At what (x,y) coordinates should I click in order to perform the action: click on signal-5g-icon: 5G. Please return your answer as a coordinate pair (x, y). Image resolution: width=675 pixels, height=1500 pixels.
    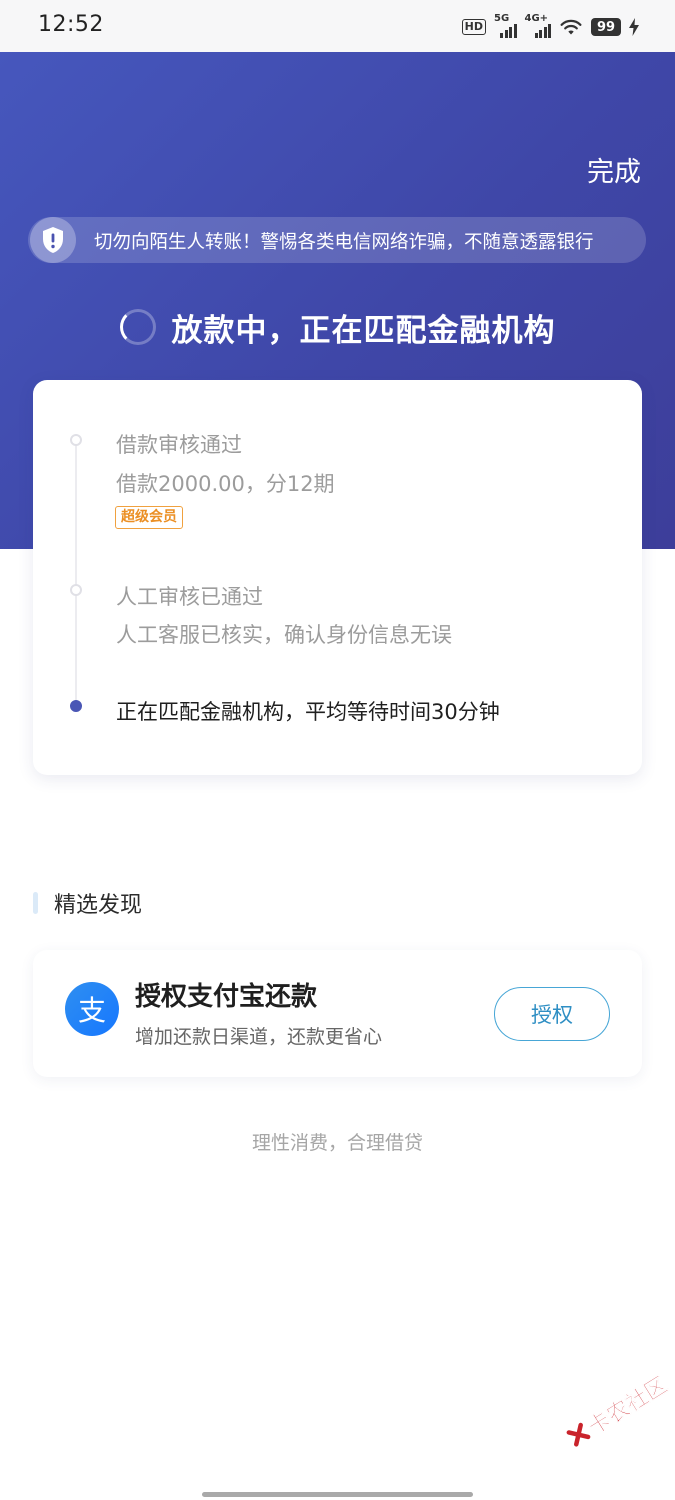
    Looking at the image, I should click on (505, 25).